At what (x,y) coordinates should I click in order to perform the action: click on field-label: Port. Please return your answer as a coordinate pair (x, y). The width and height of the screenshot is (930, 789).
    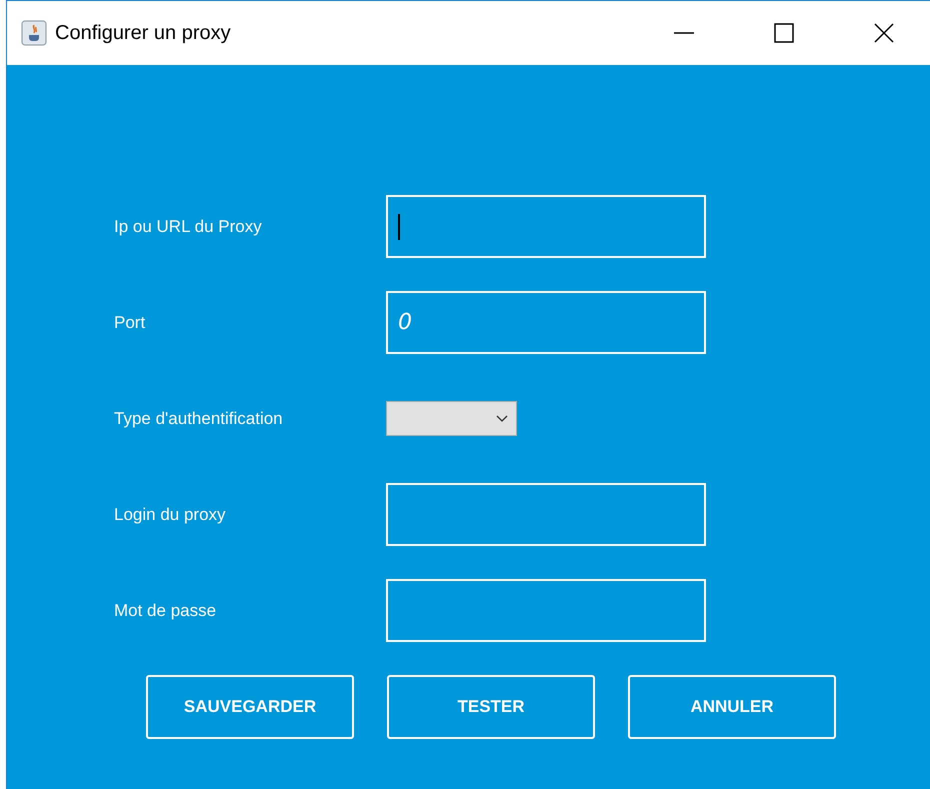
    Looking at the image, I should click on (130, 322).